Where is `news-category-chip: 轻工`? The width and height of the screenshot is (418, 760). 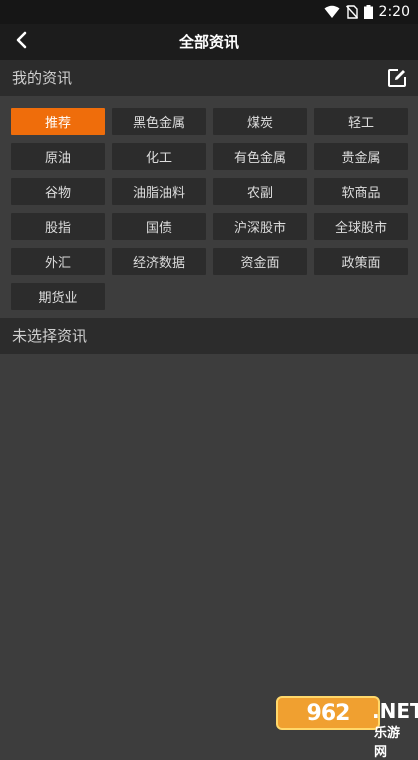 news-category-chip: 轻工 is located at coordinates (361, 121).